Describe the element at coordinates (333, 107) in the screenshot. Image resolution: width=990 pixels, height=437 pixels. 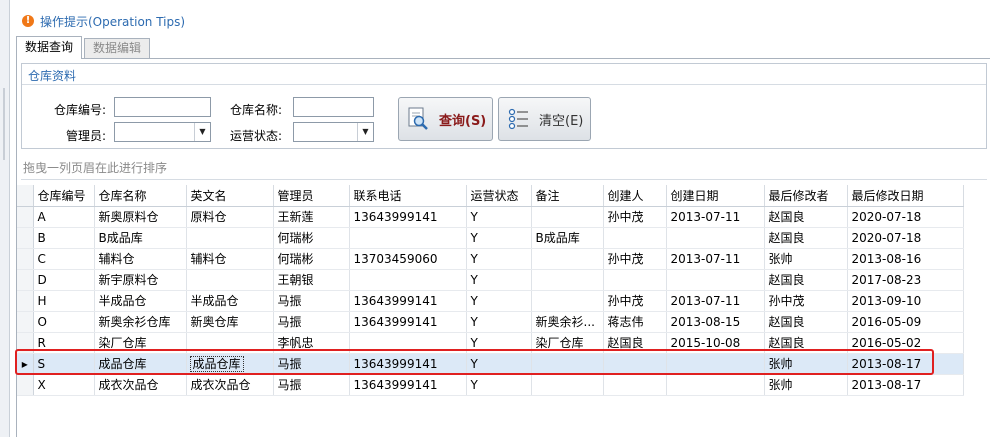
I see `warehouse-name-input` at that location.